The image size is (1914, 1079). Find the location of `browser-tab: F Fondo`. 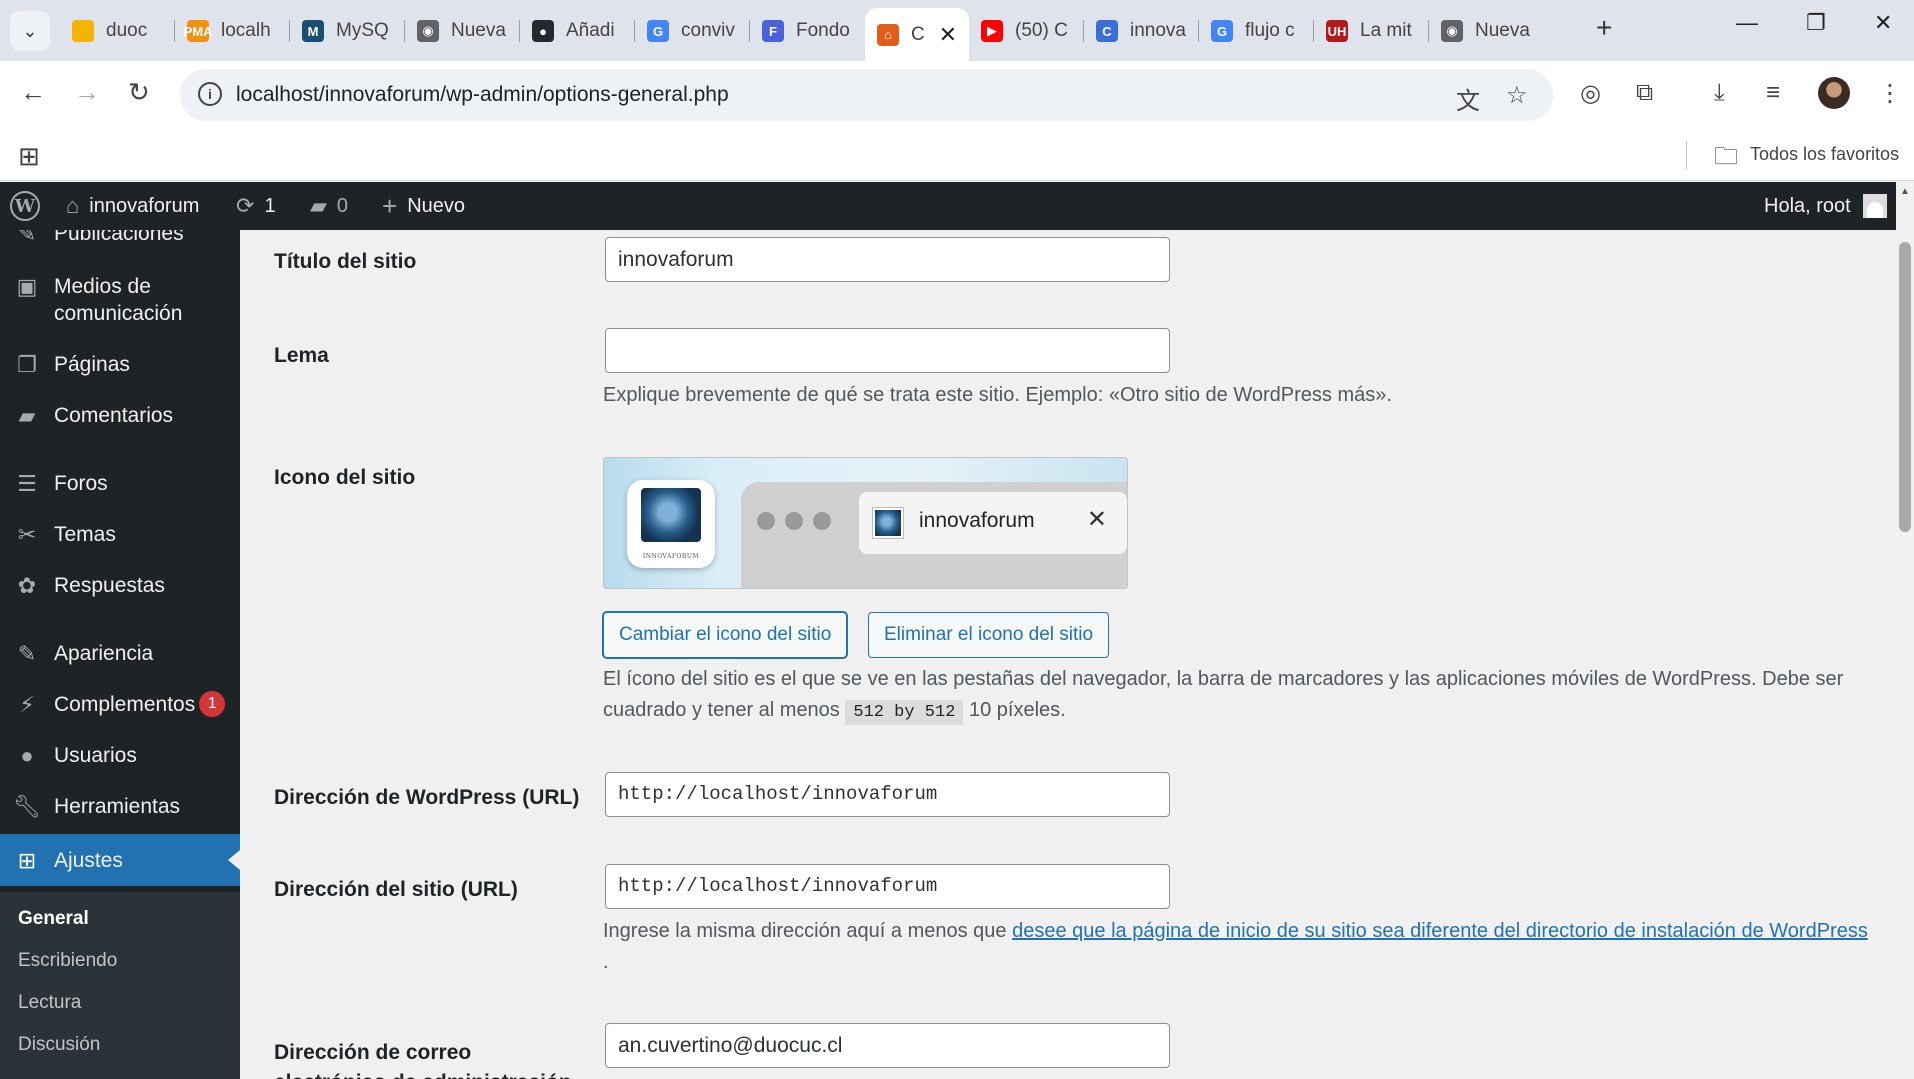

browser-tab: F Fondo is located at coordinates (807, 31).